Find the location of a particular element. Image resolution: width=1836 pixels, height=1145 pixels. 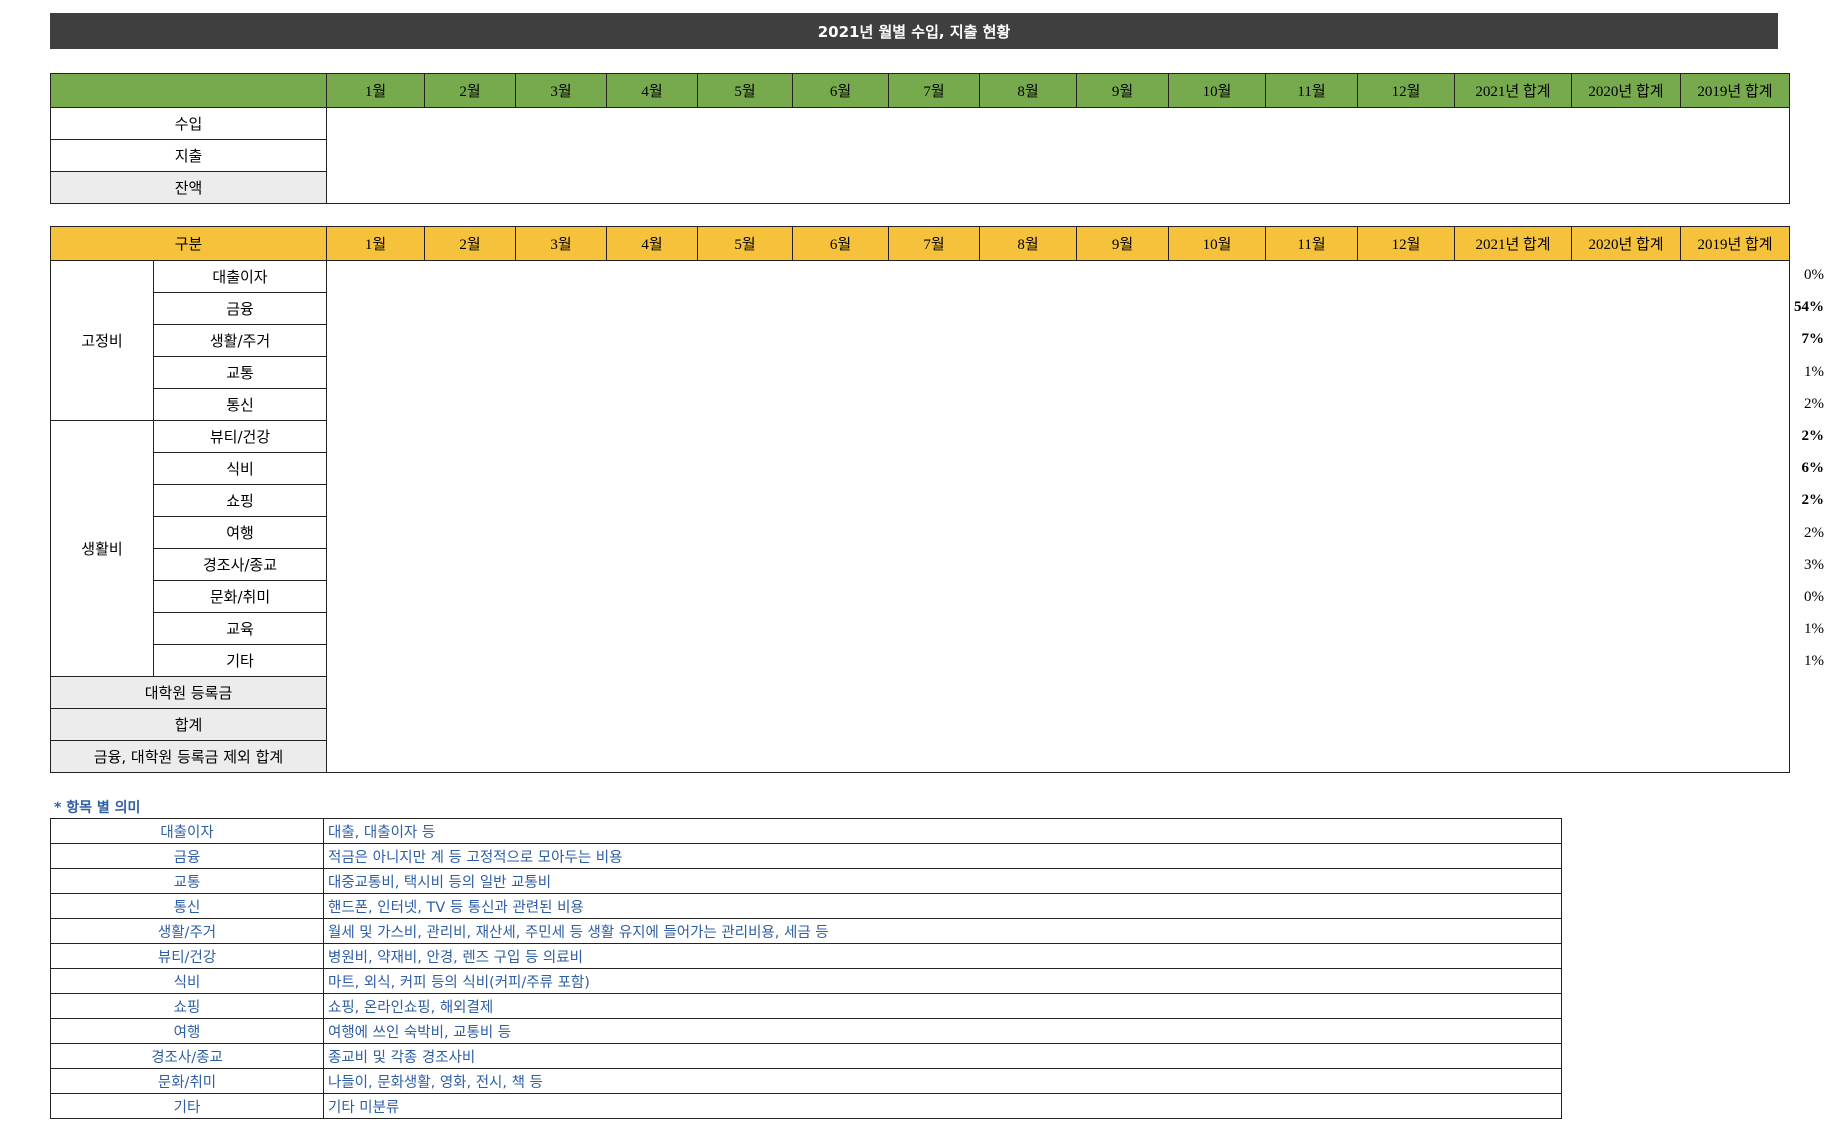

legend-key: 생활/주거 is located at coordinates (187, 931).